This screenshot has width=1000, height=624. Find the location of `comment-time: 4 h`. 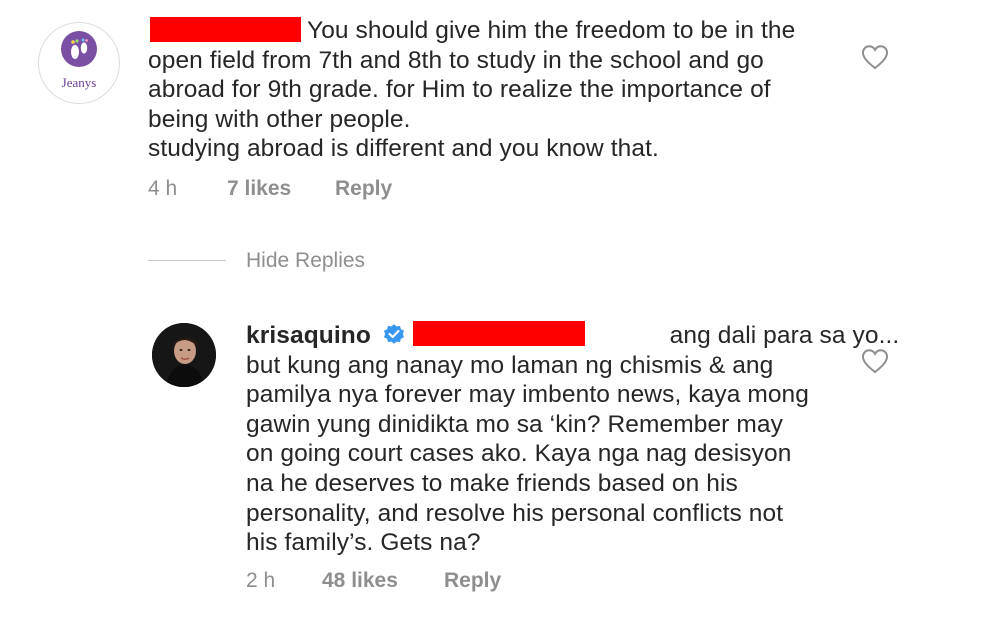

comment-time: 4 h is located at coordinates (163, 188).